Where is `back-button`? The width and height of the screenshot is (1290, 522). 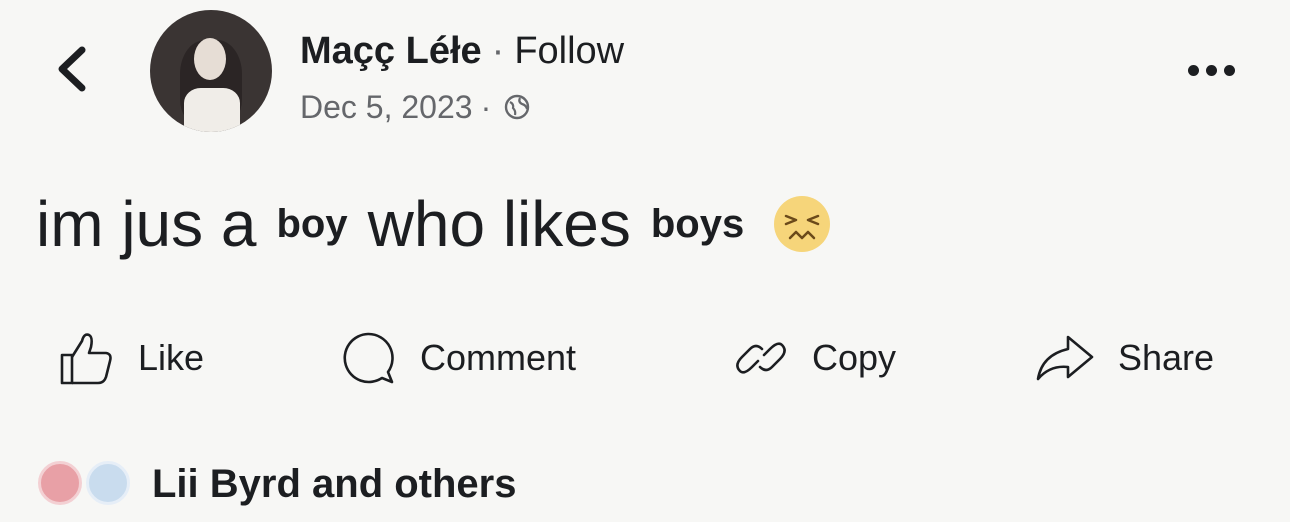 back-button is located at coordinates (72, 69).